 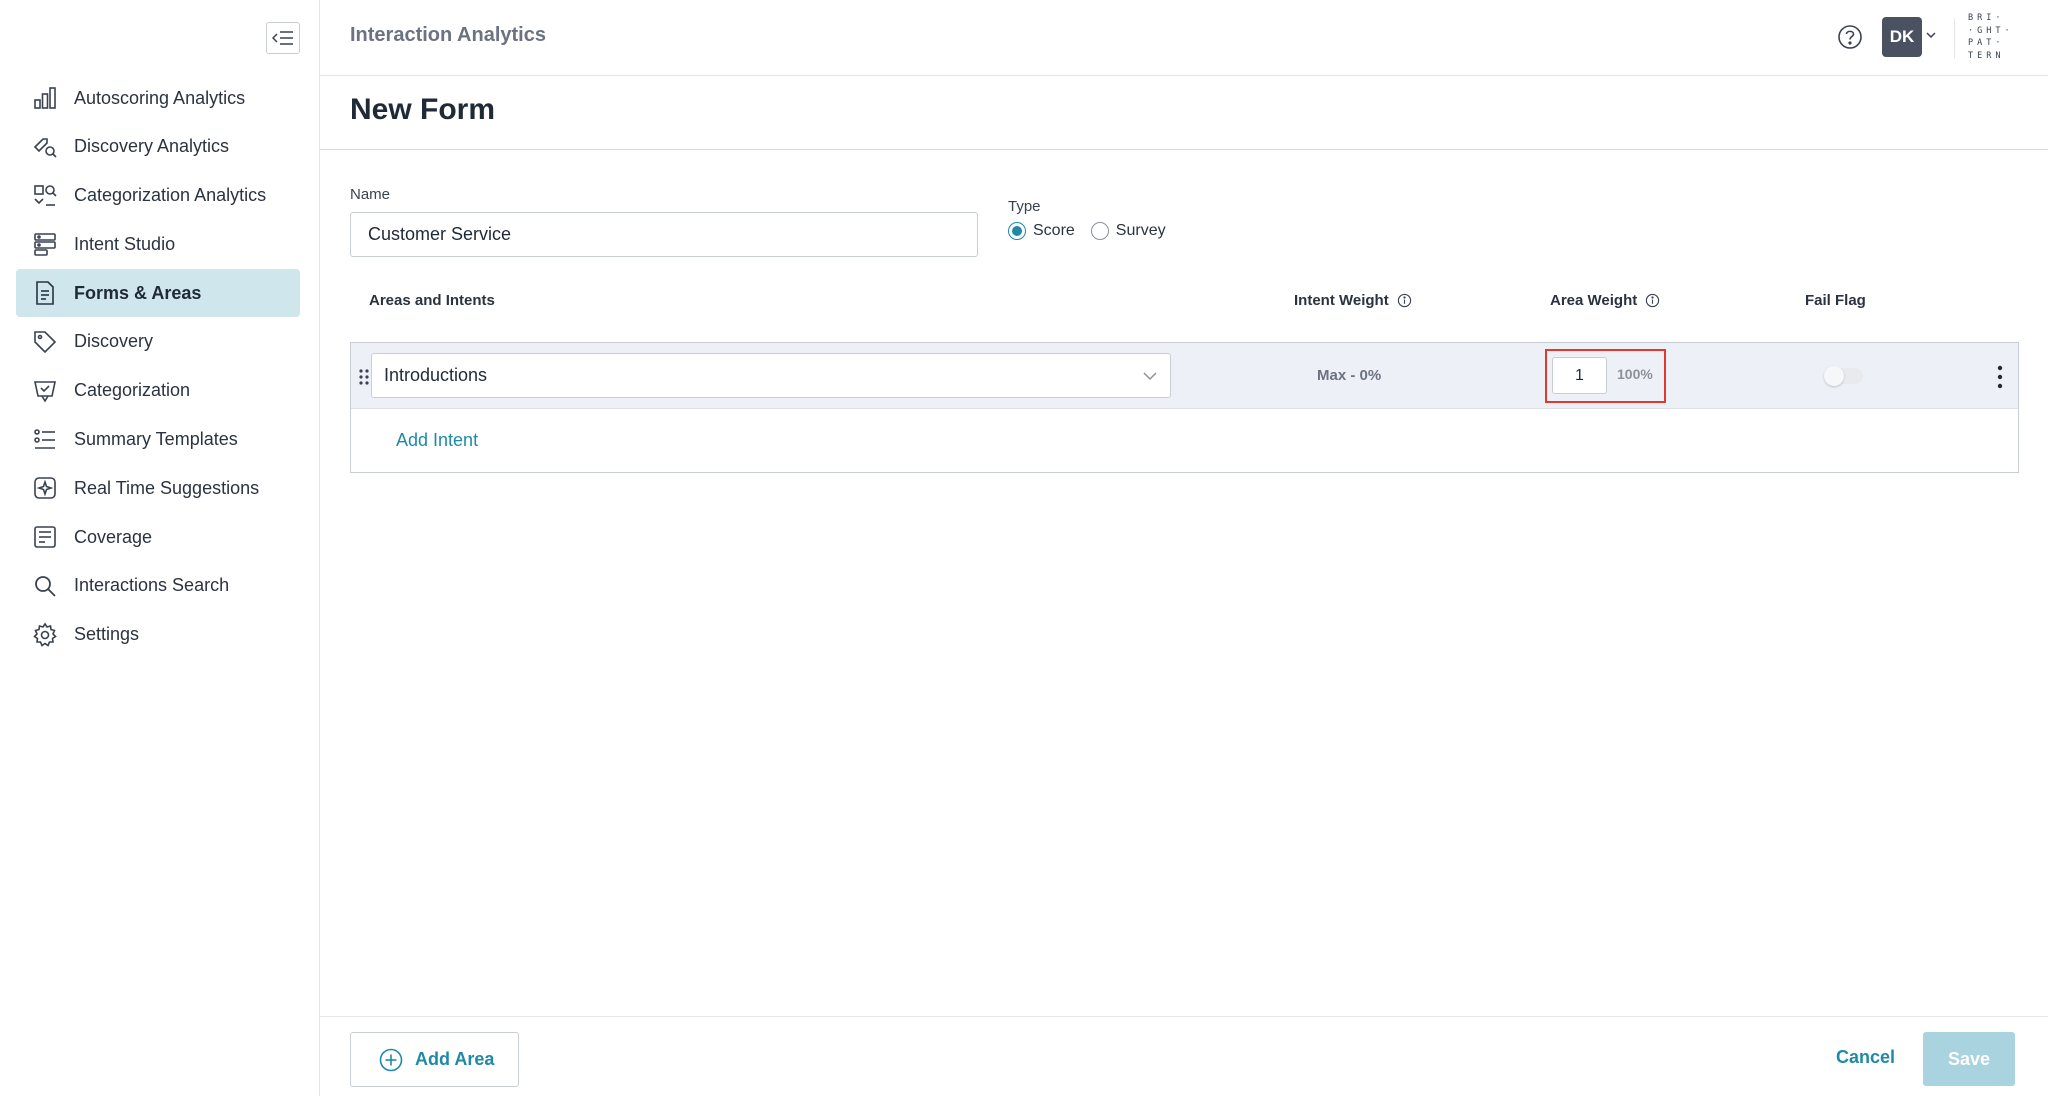 What do you see at coordinates (370, 194) in the screenshot?
I see `name-label: Name` at bounding box center [370, 194].